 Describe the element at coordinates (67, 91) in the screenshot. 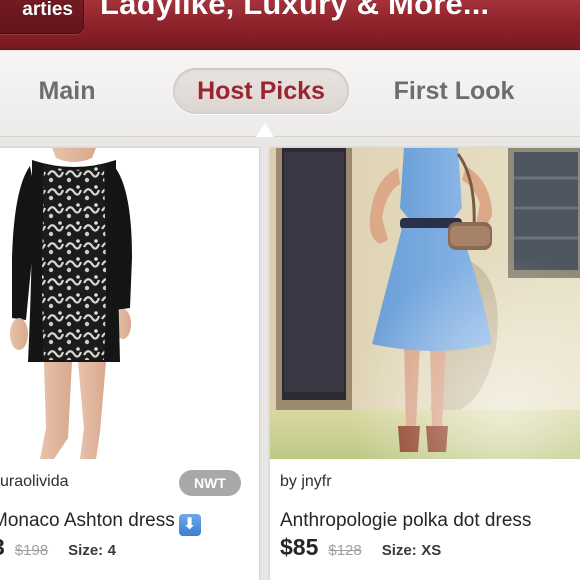

I see `tab-main: Main` at that location.